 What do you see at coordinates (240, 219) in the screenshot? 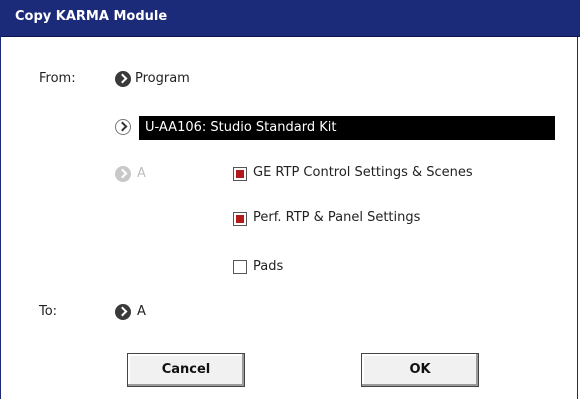
I see `perf-rtp-checkbox` at bounding box center [240, 219].